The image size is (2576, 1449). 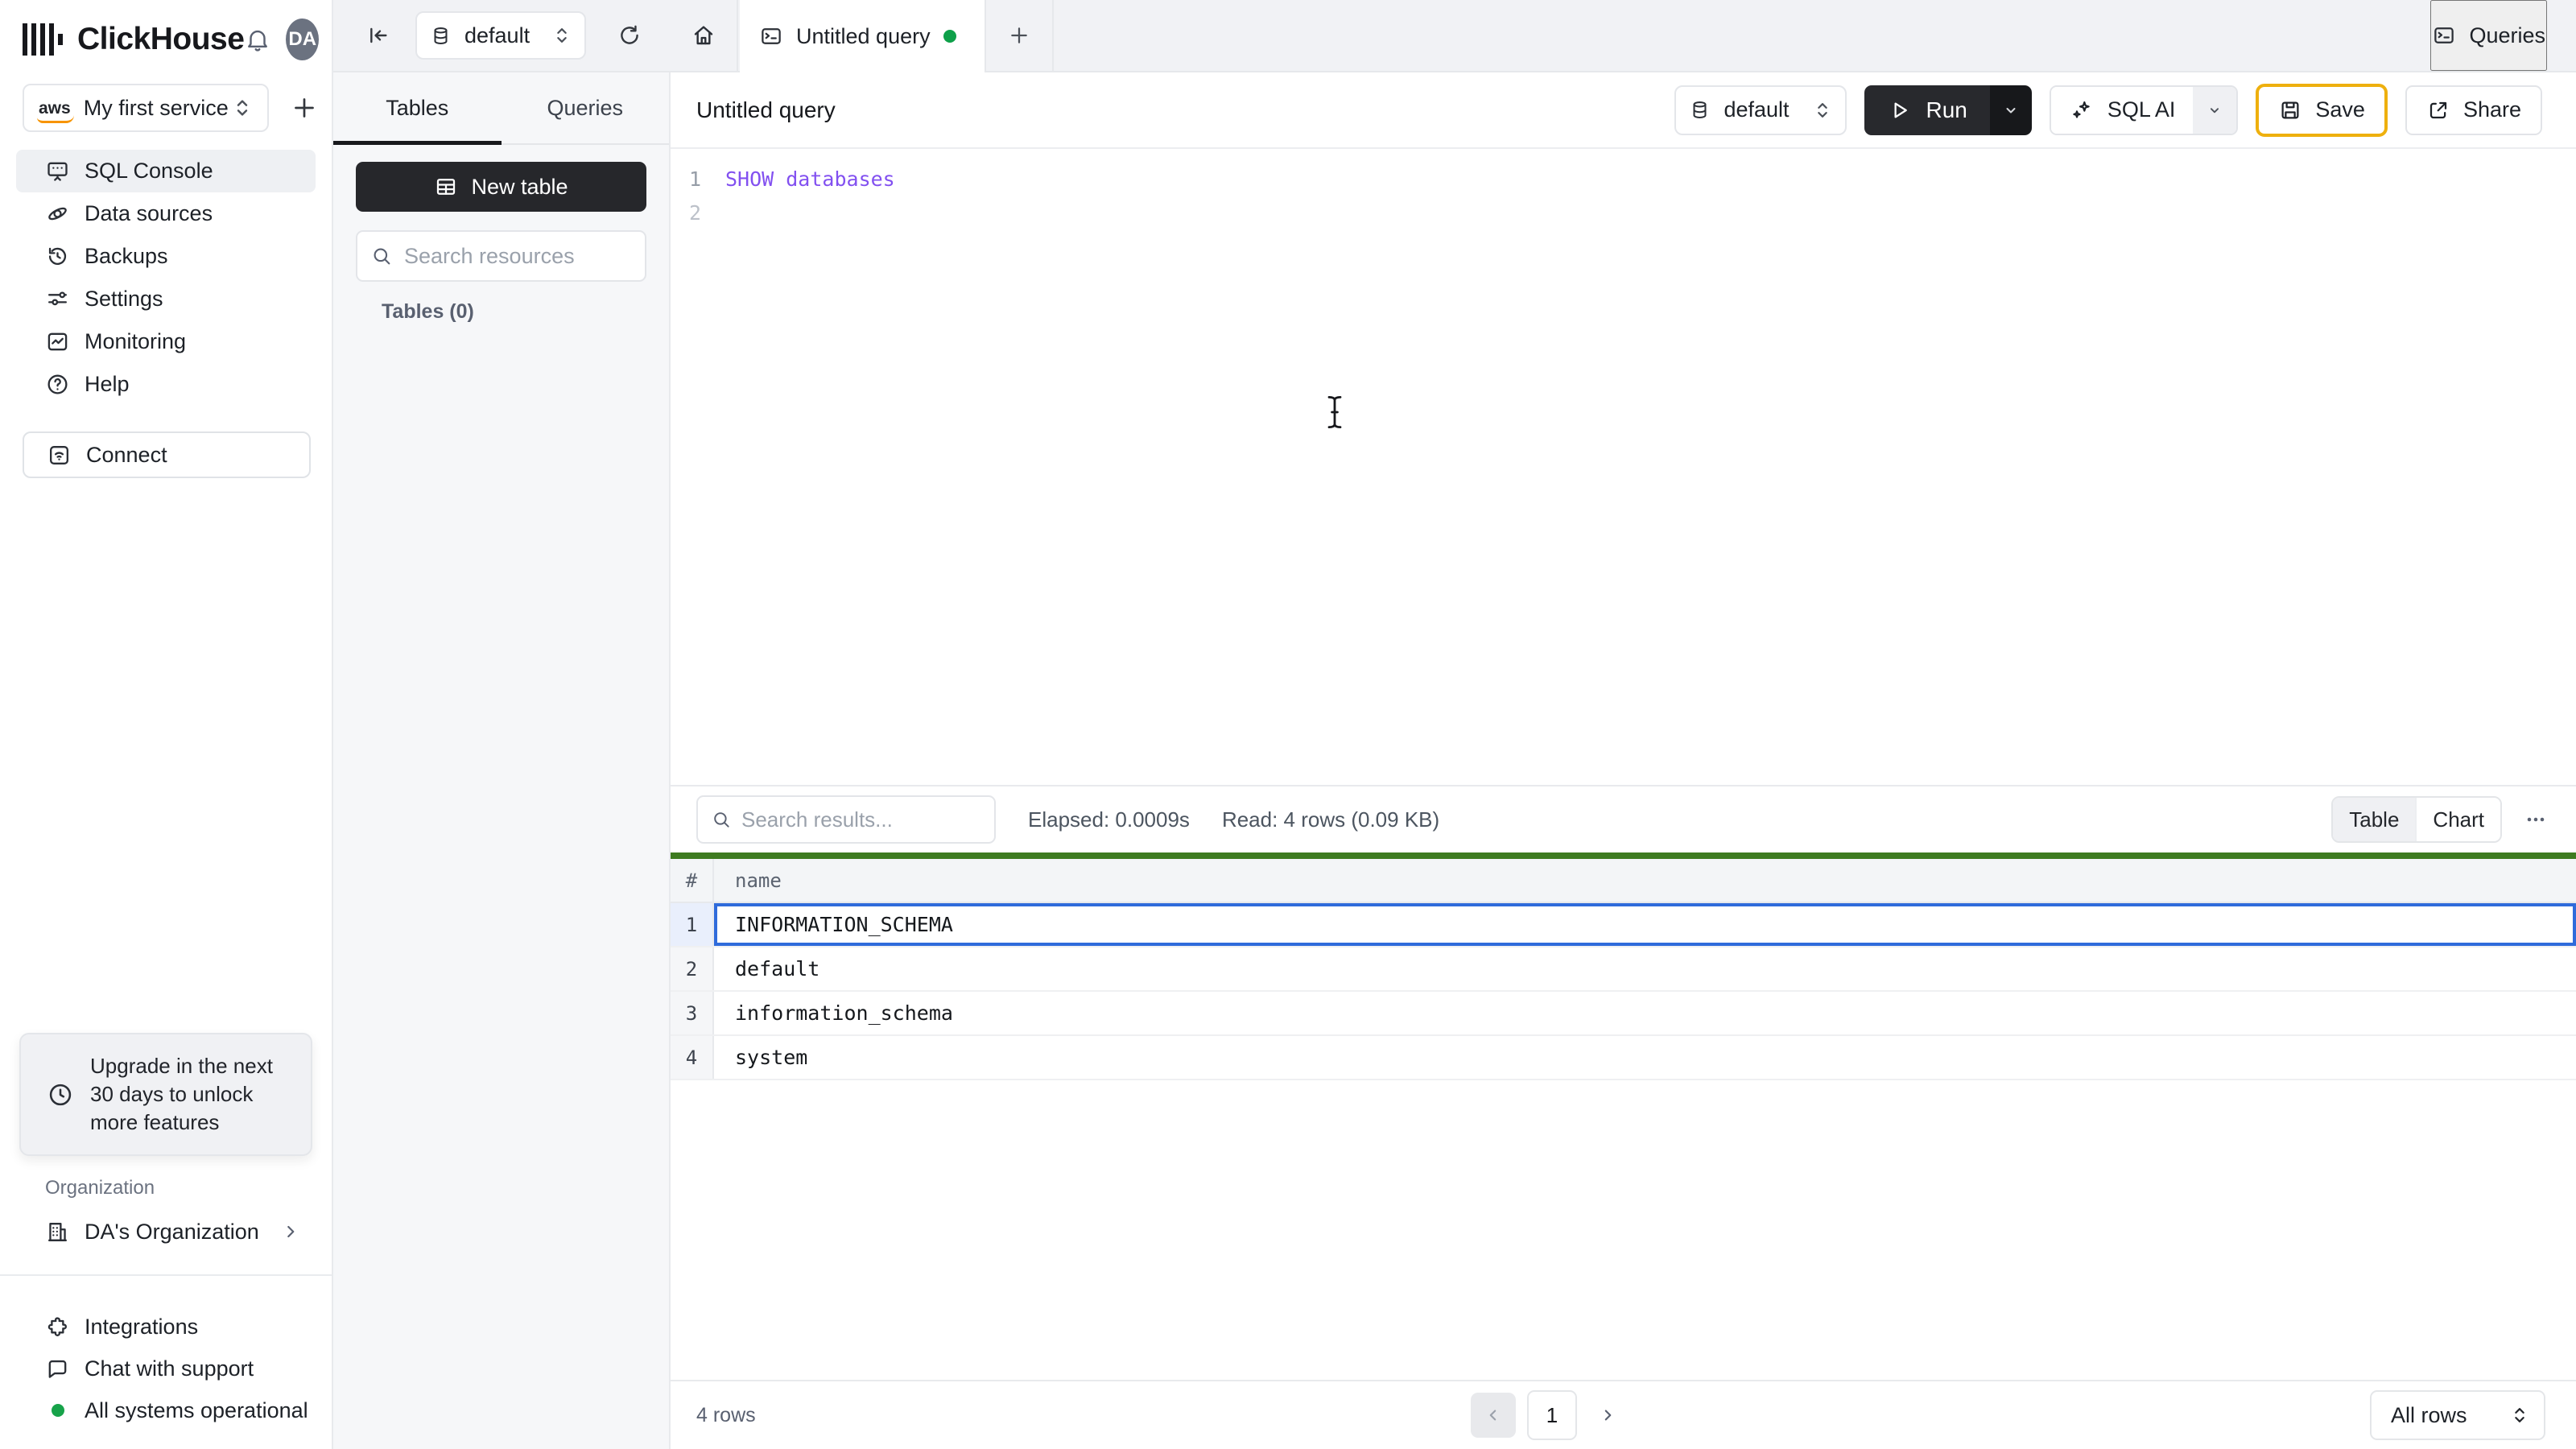 I want to click on queries-button: Queries, so click(x=2488, y=35).